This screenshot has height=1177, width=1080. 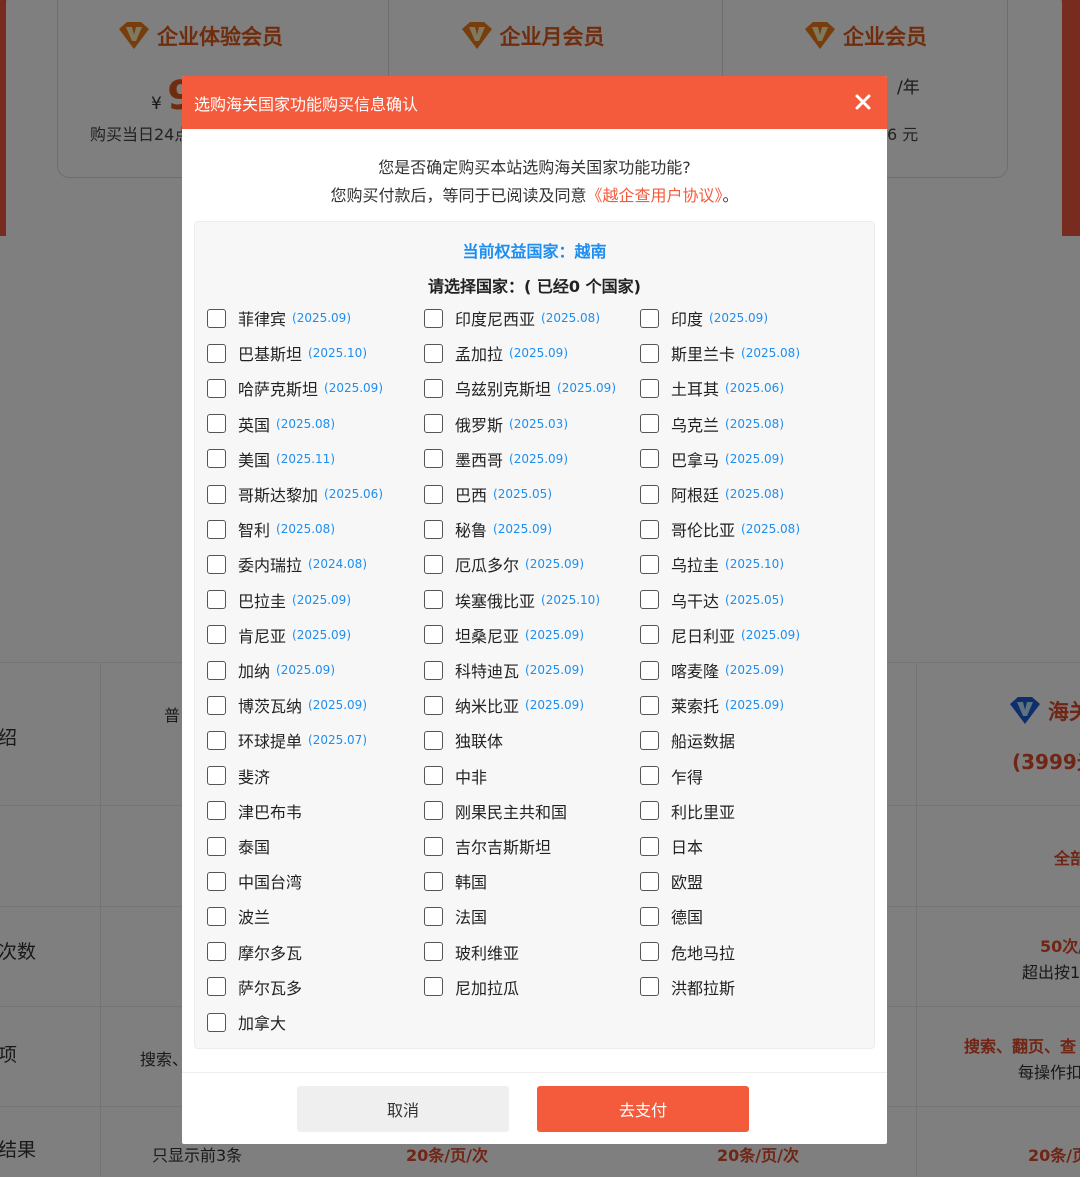 I want to click on country-option: 巴拿马 (2025.09), so click(x=712, y=459).